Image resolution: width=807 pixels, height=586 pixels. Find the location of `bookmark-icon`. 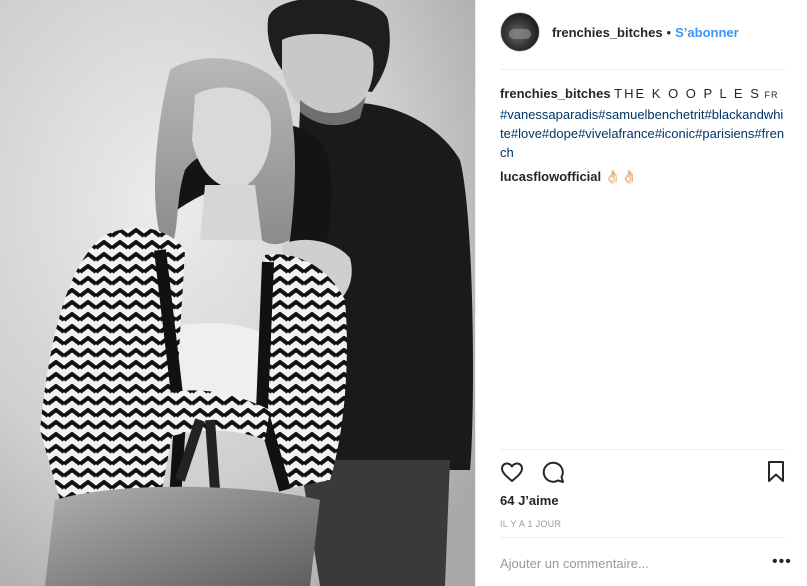

bookmark-icon is located at coordinates (776, 474).